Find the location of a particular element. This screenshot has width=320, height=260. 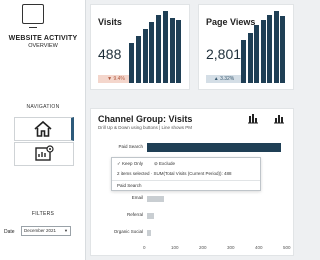

x-axis-tick: 100 is located at coordinates (175, 247).